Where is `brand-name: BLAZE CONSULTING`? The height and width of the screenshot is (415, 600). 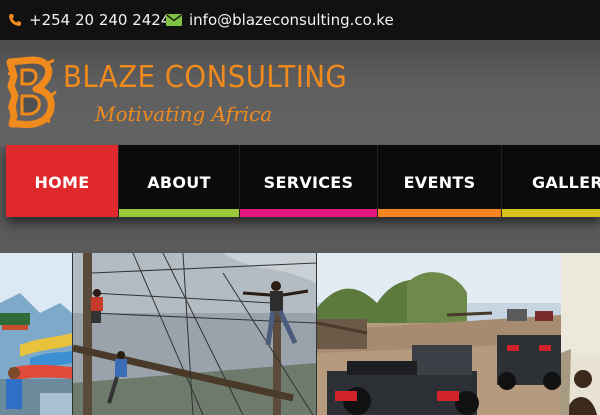
brand-name: BLAZE CONSULTING is located at coordinates (205, 77).